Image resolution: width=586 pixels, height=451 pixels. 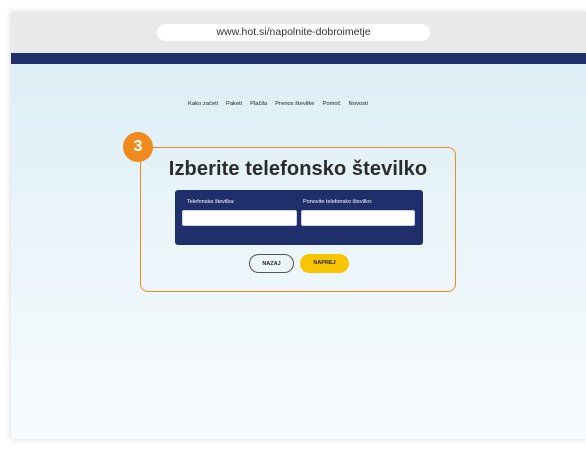 What do you see at coordinates (324, 263) in the screenshot?
I see `next-button: NAPREJ` at bounding box center [324, 263].